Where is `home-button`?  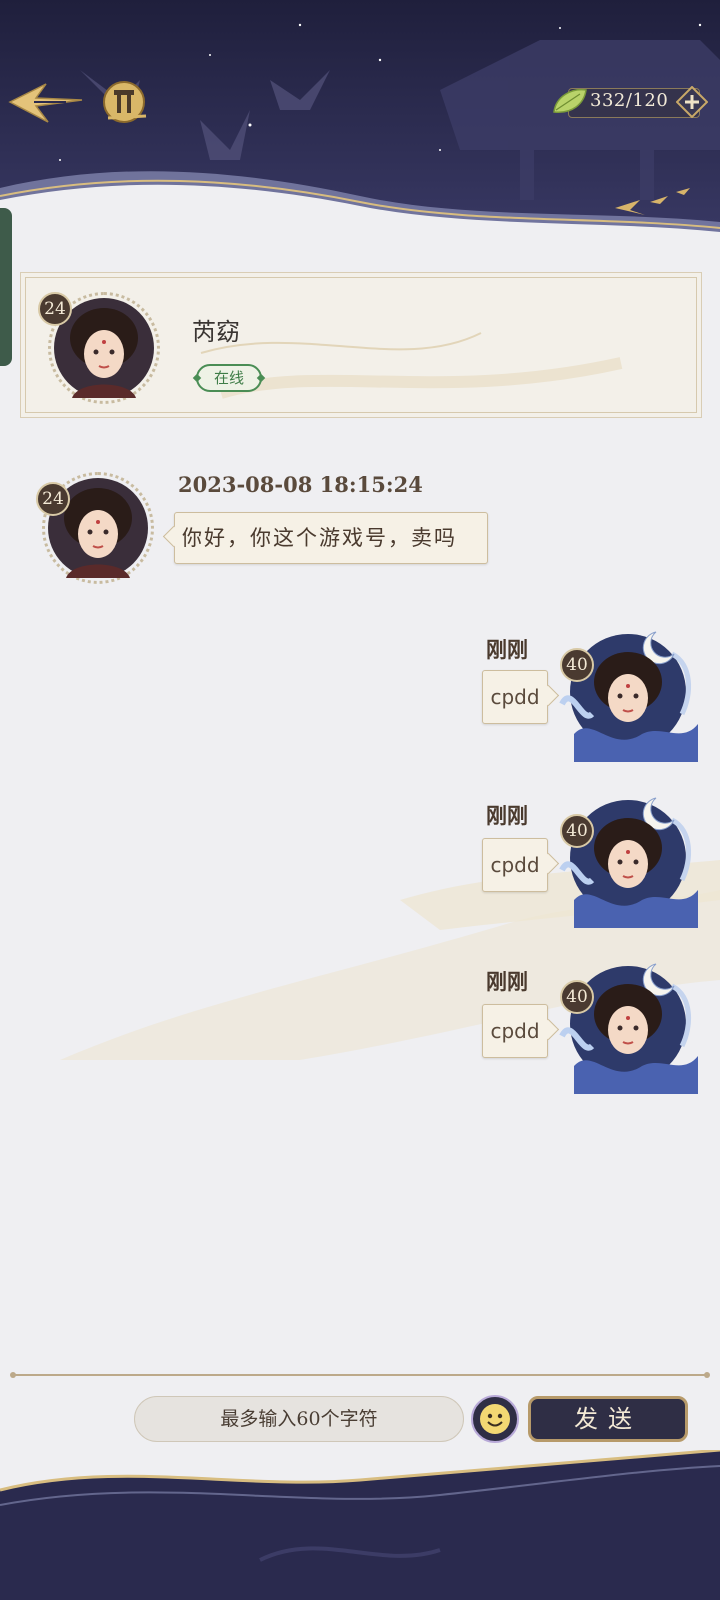 home-button is located at coordinates (126, 102).